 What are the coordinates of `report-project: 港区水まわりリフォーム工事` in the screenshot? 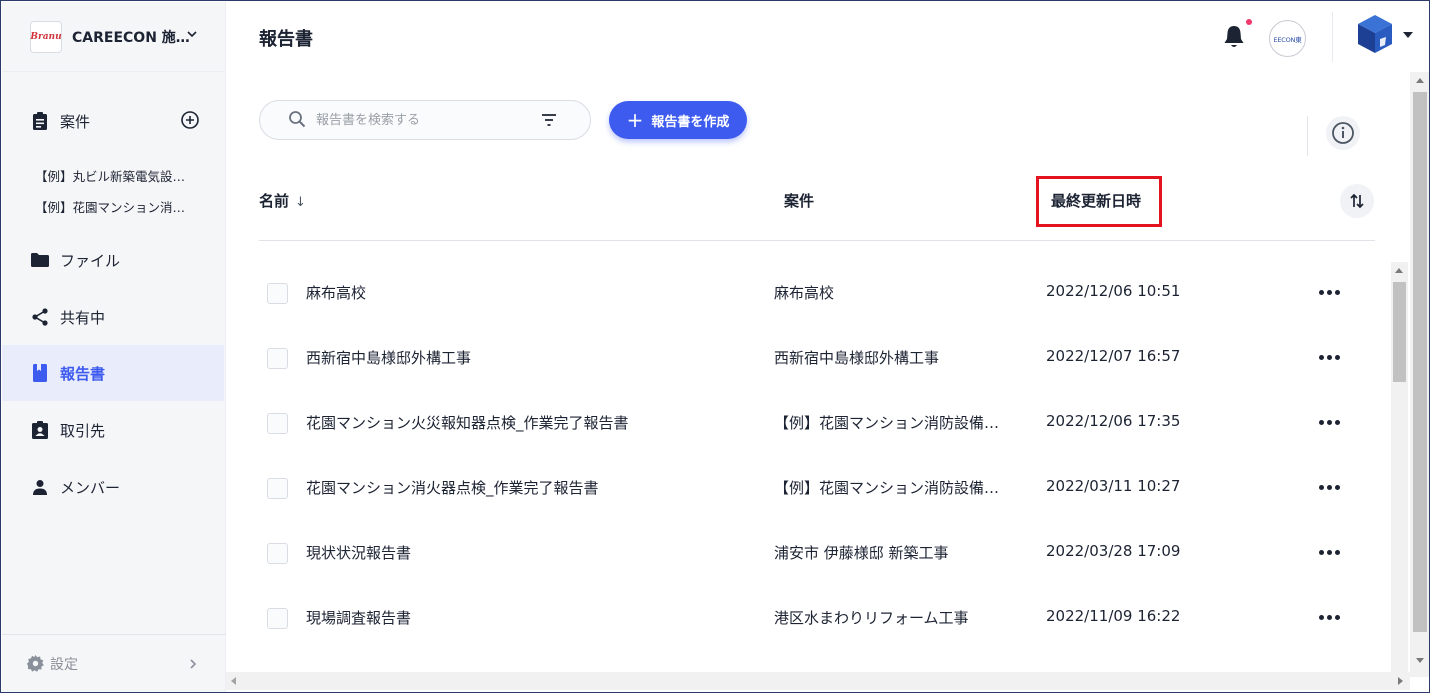 It's located at (871, 618).